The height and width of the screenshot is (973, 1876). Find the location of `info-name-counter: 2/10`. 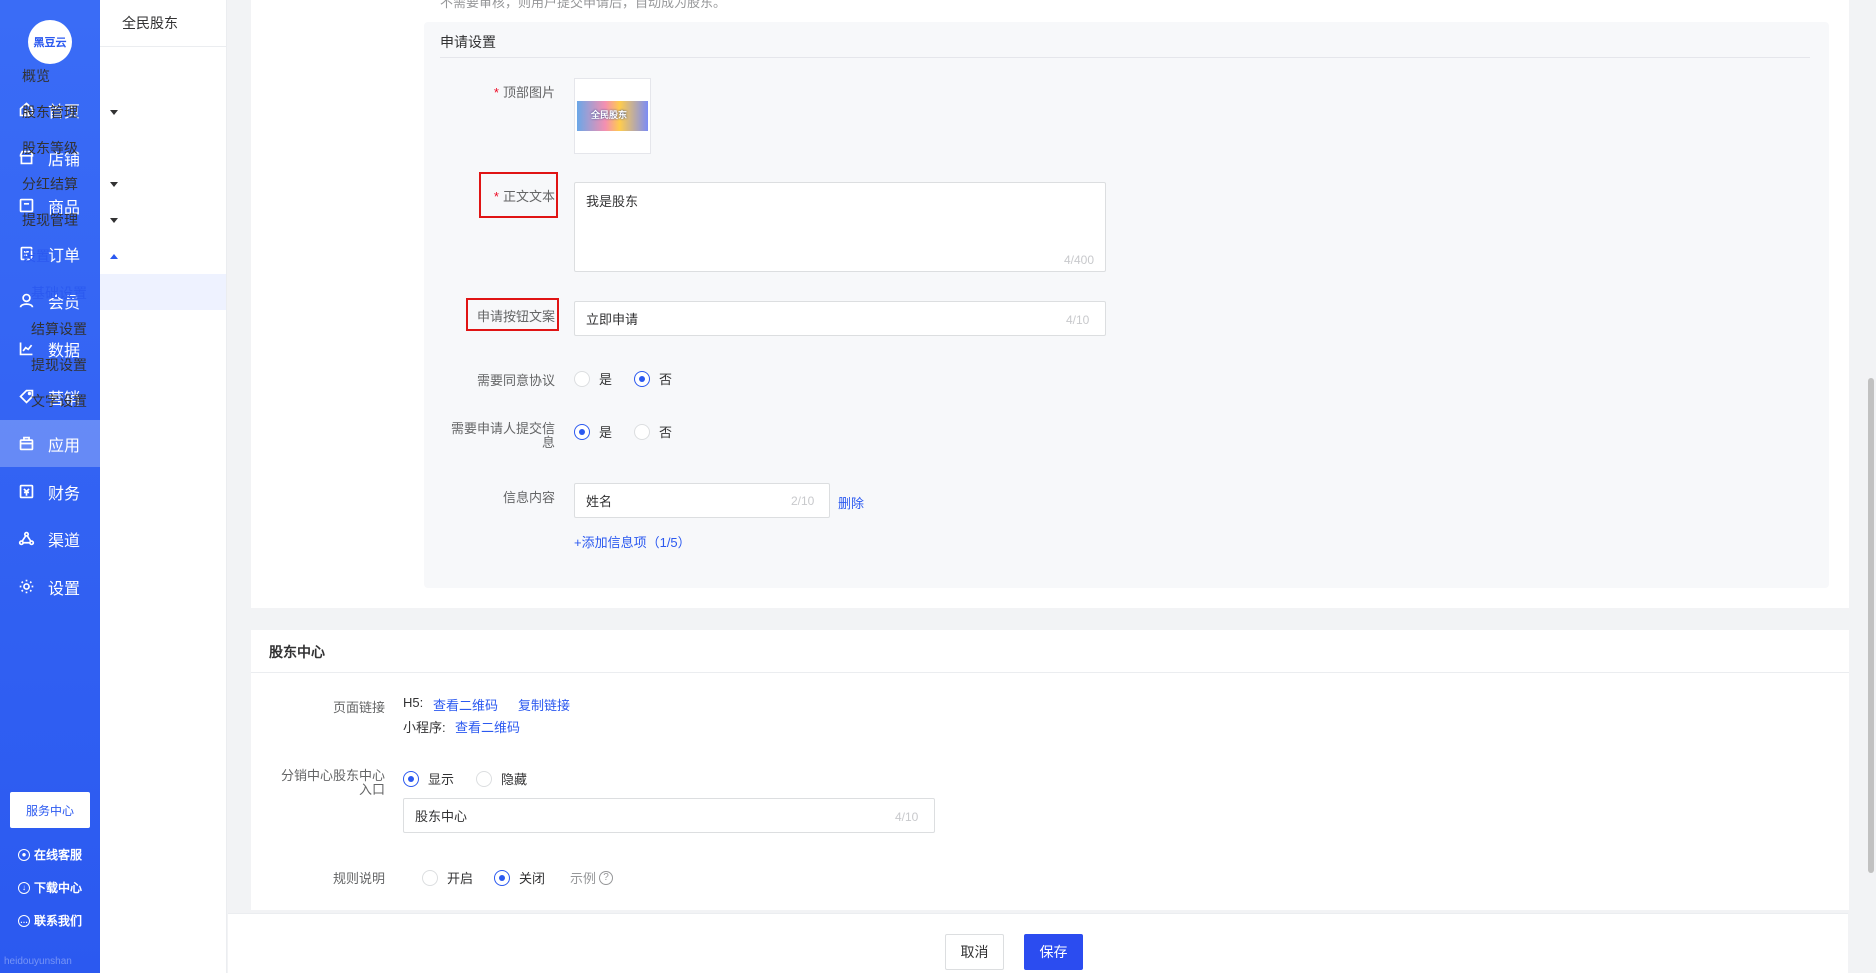

info-name-counter: 2/10 is located at coordinates (803, 501).